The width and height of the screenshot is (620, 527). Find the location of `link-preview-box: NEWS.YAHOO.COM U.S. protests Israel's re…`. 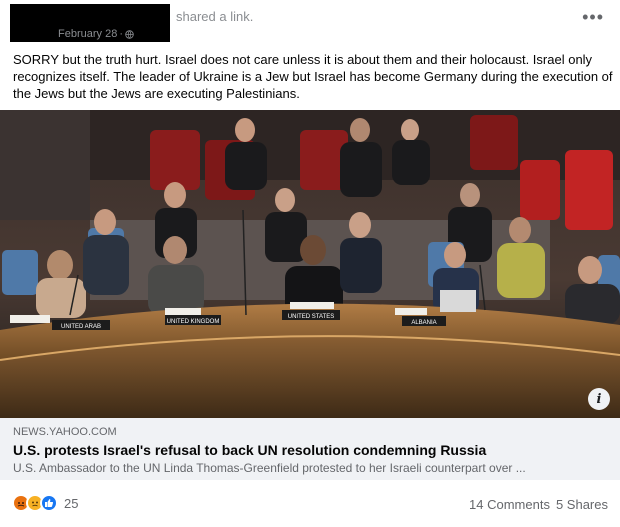

link-preview-box: NEWS.YAHOO.COM U.S. protests Israel's re… is located at coordinates (310, 449).